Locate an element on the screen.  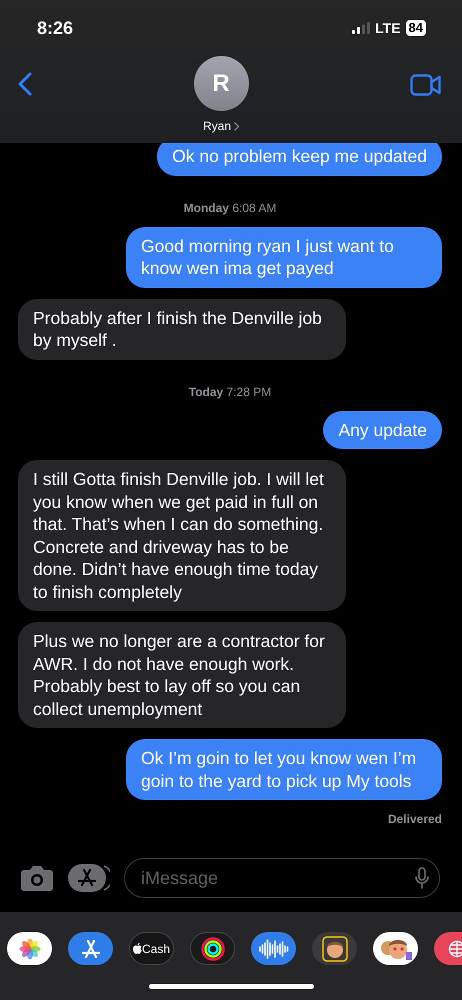
back-button is located at coordinates (25, 84).